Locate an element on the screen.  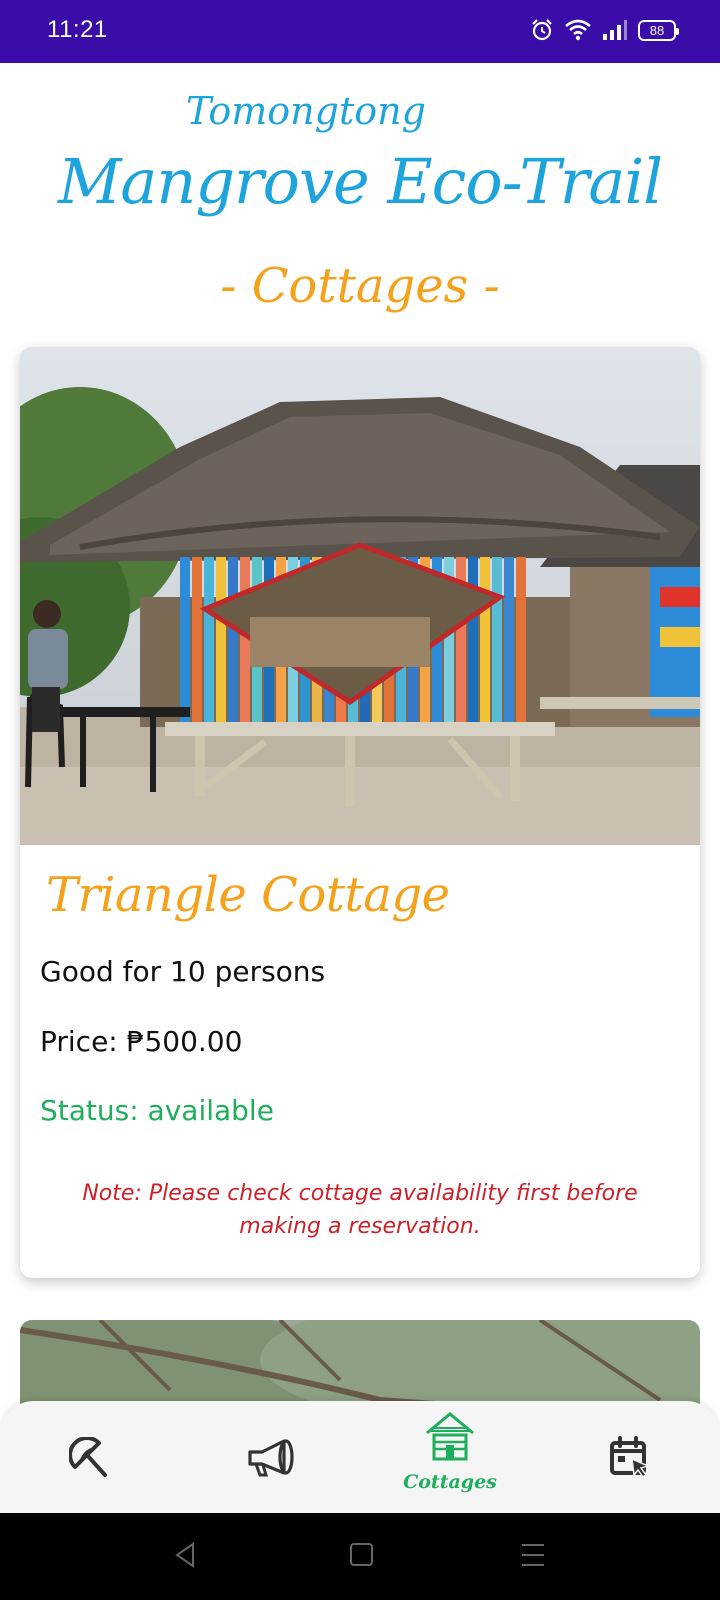
calendar-booking-icon is located at coordinates (630, 1457).